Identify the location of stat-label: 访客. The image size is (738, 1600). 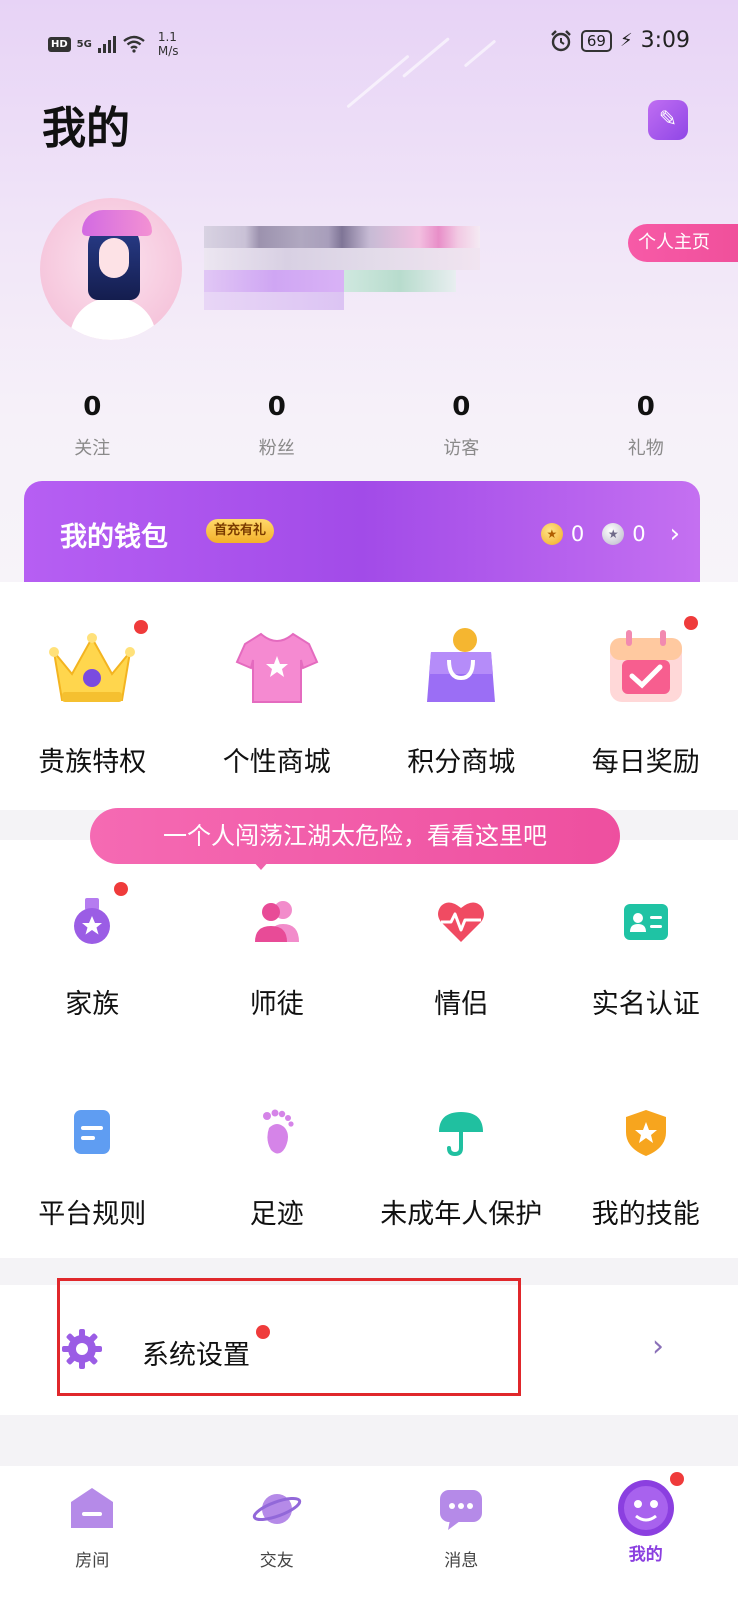
(461, 448).